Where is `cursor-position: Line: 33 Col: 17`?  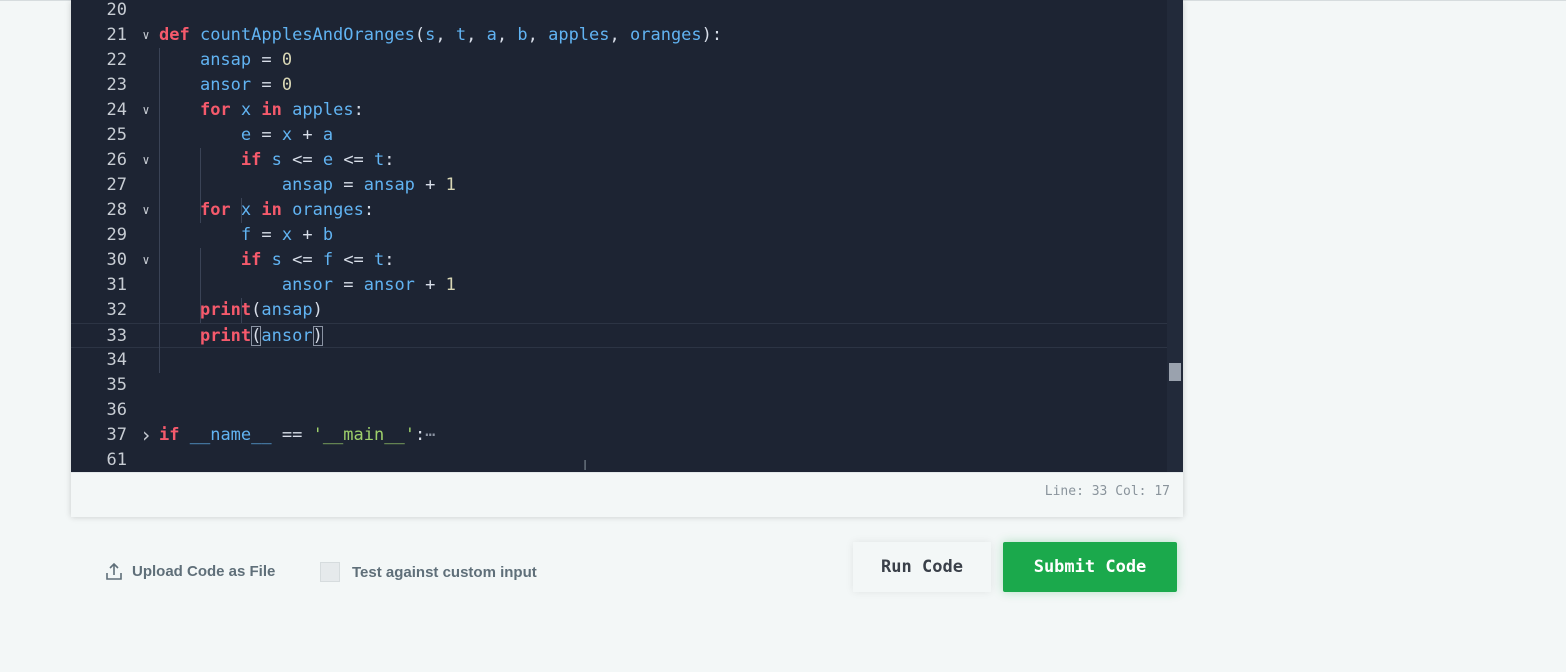 cursor-position: Line: 33 Col: 17 is located at coordinates (1107, 491).